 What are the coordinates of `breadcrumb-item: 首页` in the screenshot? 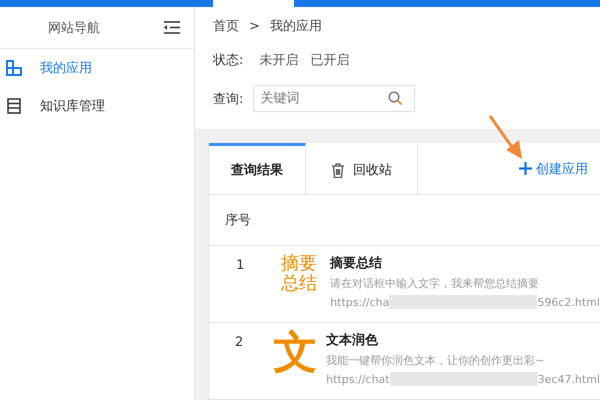 It's located at (226, 26).